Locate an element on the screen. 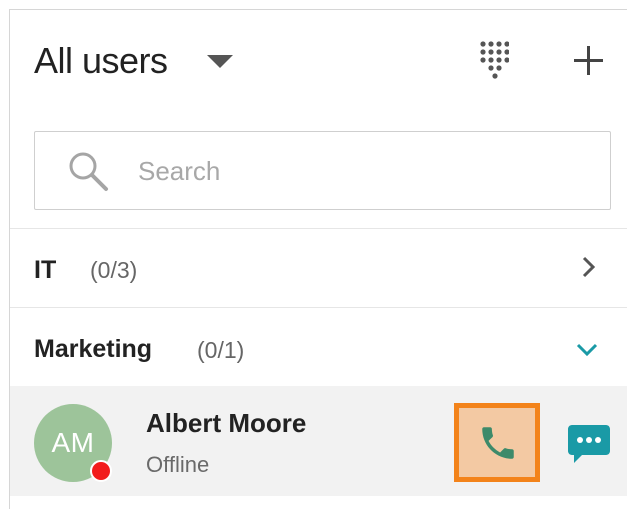  group-name: Marketing is located at coordinates (93, 349).